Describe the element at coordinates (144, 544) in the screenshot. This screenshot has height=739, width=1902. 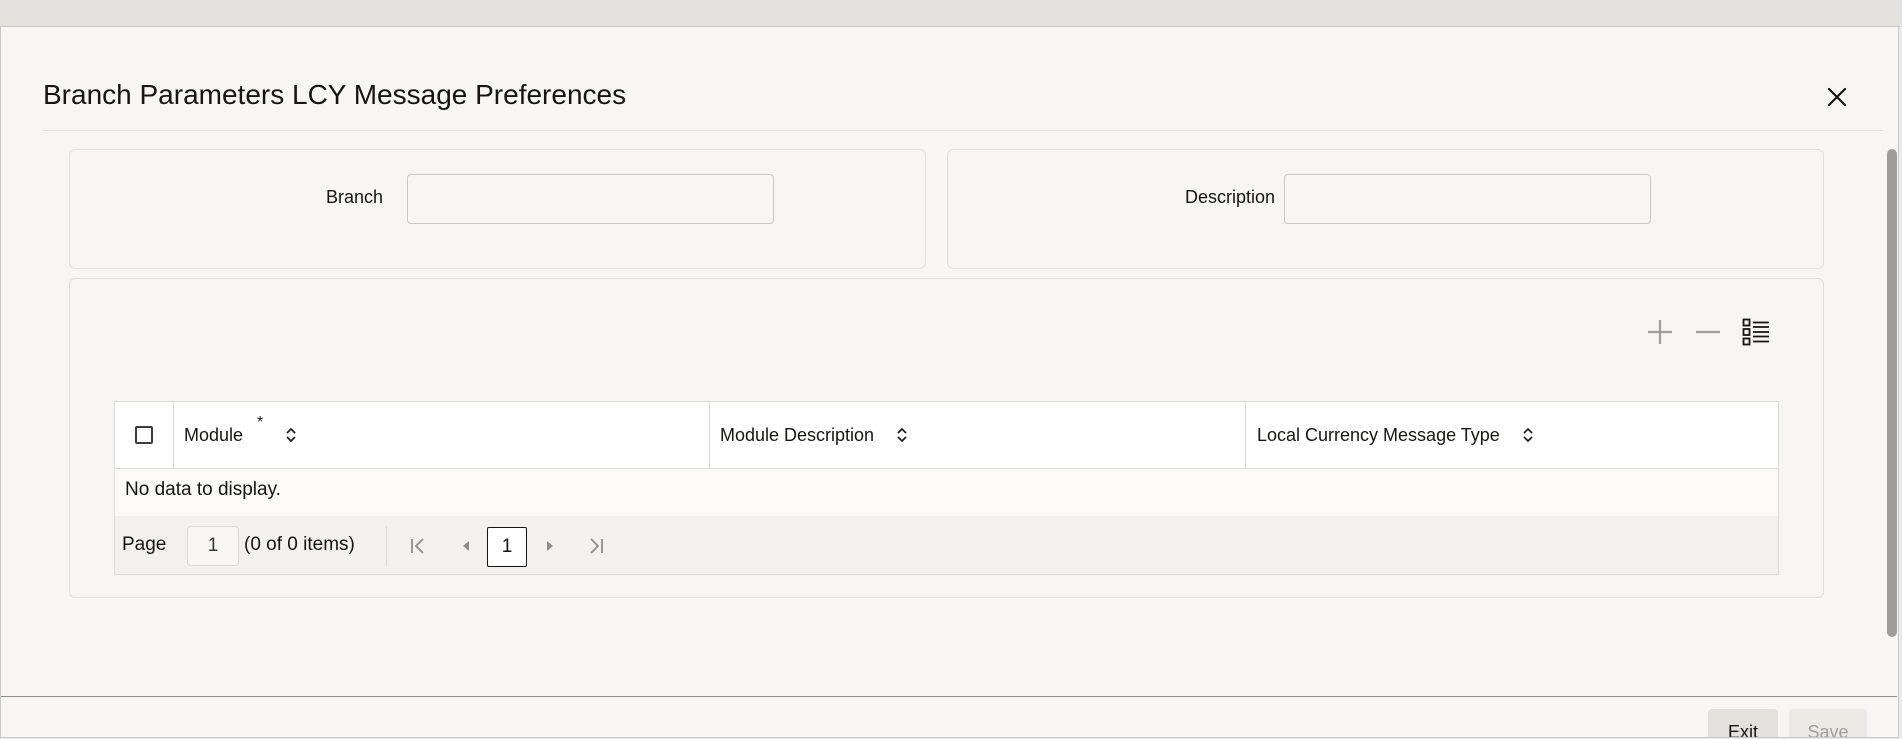
I see `page-label: Page` at that location.